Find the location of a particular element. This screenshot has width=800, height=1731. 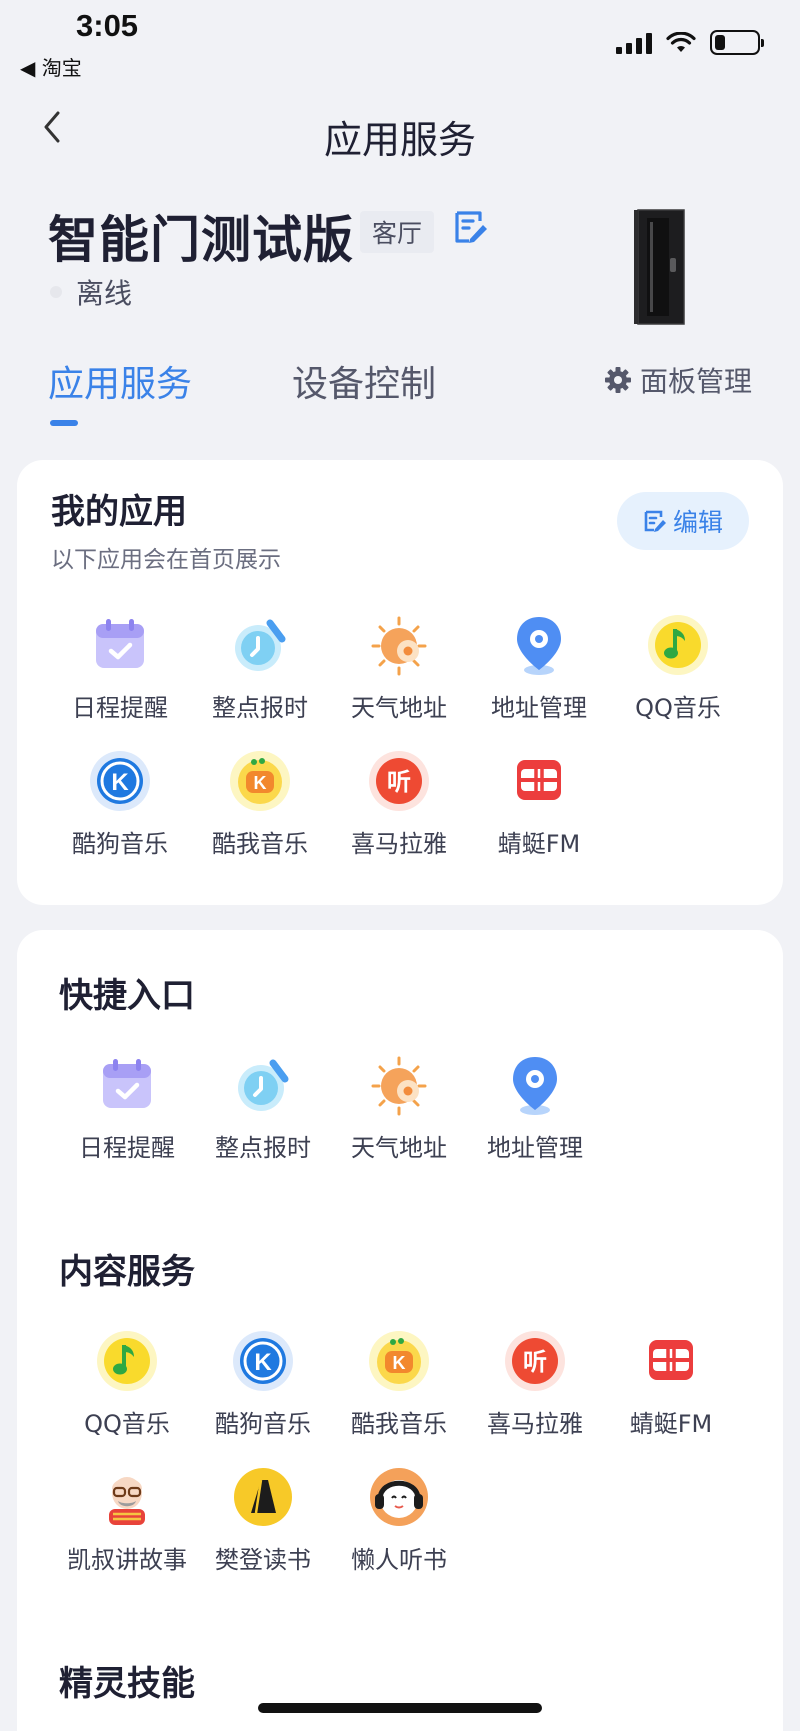

edit-name-icon is located at coordinates (471, 227).